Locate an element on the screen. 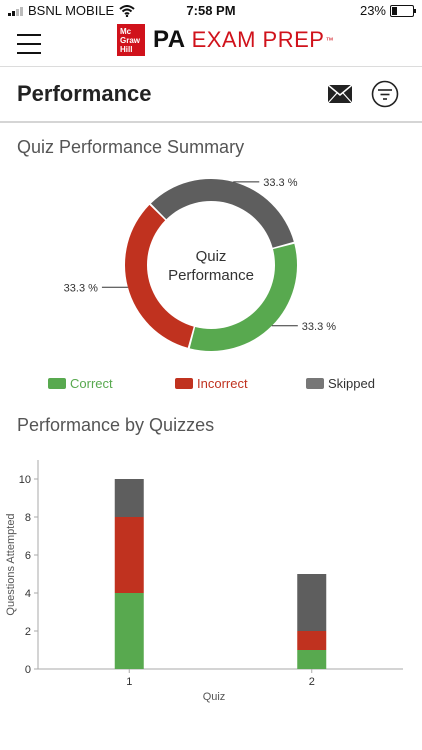 This screenshot has width=422, height=750. donut-value-label-skipped: 33.3 % is located at coordinates (280, 183).